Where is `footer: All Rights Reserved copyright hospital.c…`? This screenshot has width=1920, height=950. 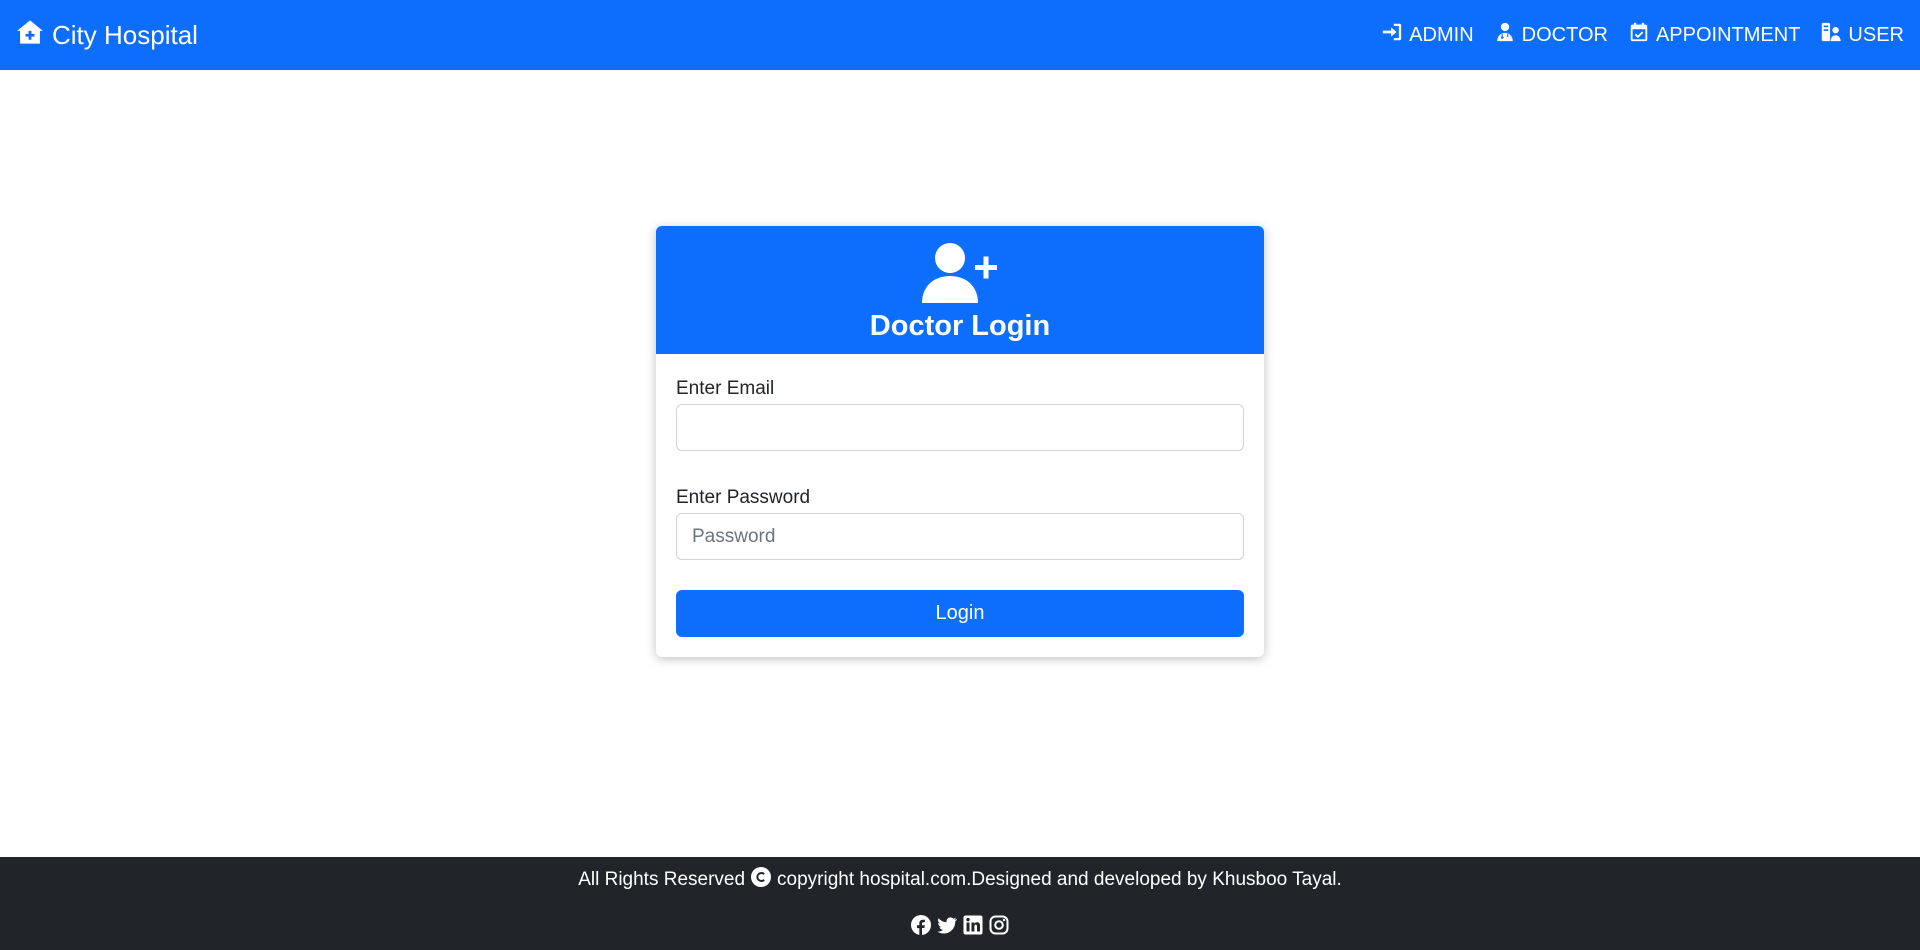 footer: All Rights Reserved copyright hospital.c… is located at coordinates (960, 903).